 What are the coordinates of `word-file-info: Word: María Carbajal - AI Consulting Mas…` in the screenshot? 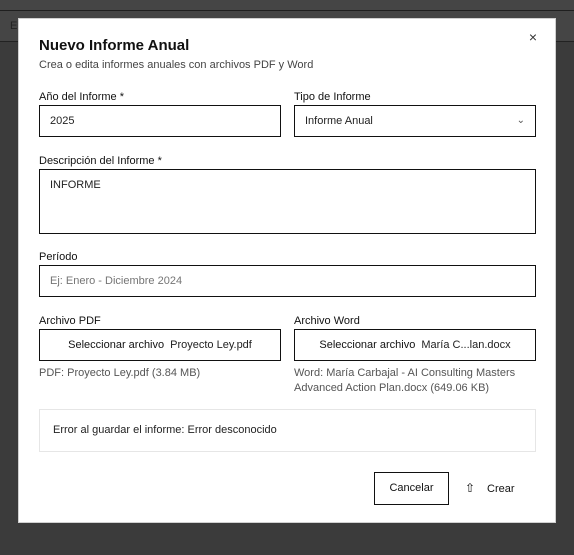 It's located at (405, 380).